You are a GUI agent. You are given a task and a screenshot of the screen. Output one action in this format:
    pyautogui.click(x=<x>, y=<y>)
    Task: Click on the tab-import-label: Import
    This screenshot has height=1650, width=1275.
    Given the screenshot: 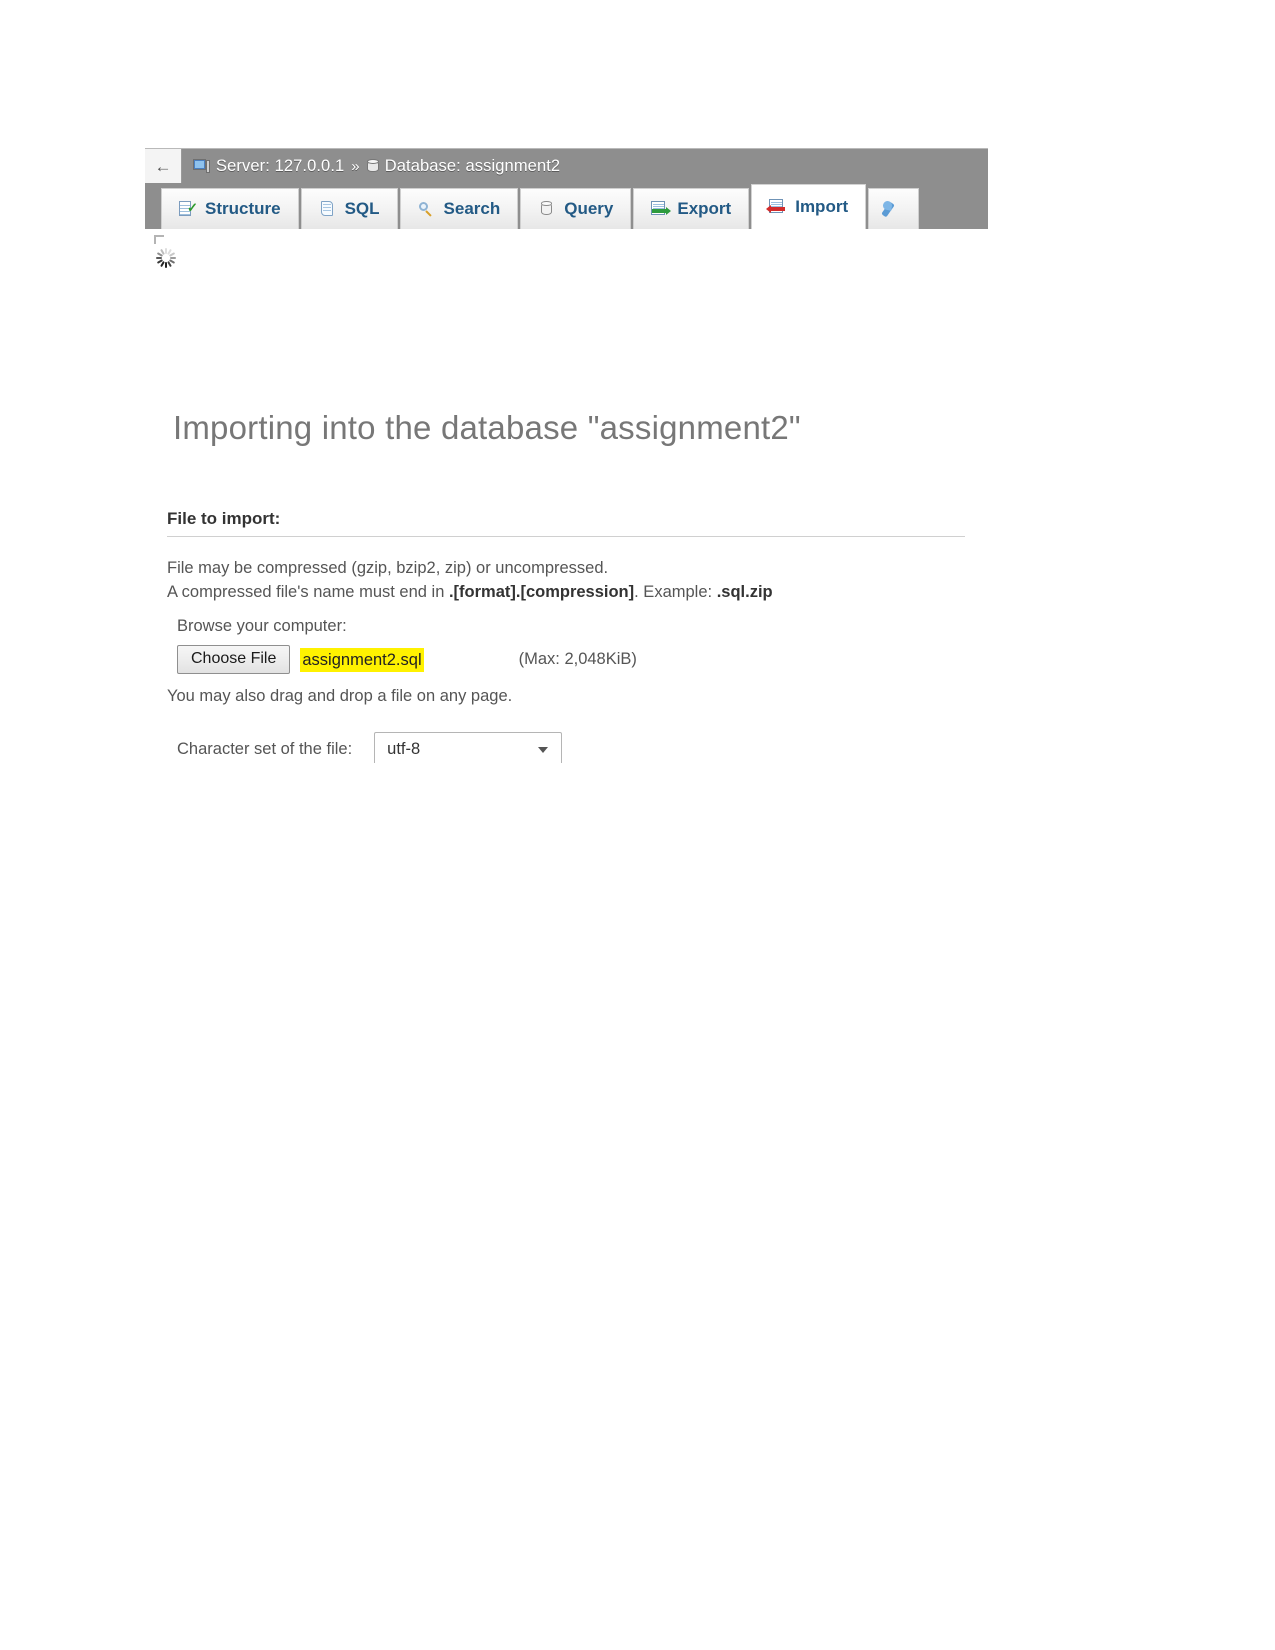 What is the action you would take?
    pyautogui.click(x=822, y=206)
    